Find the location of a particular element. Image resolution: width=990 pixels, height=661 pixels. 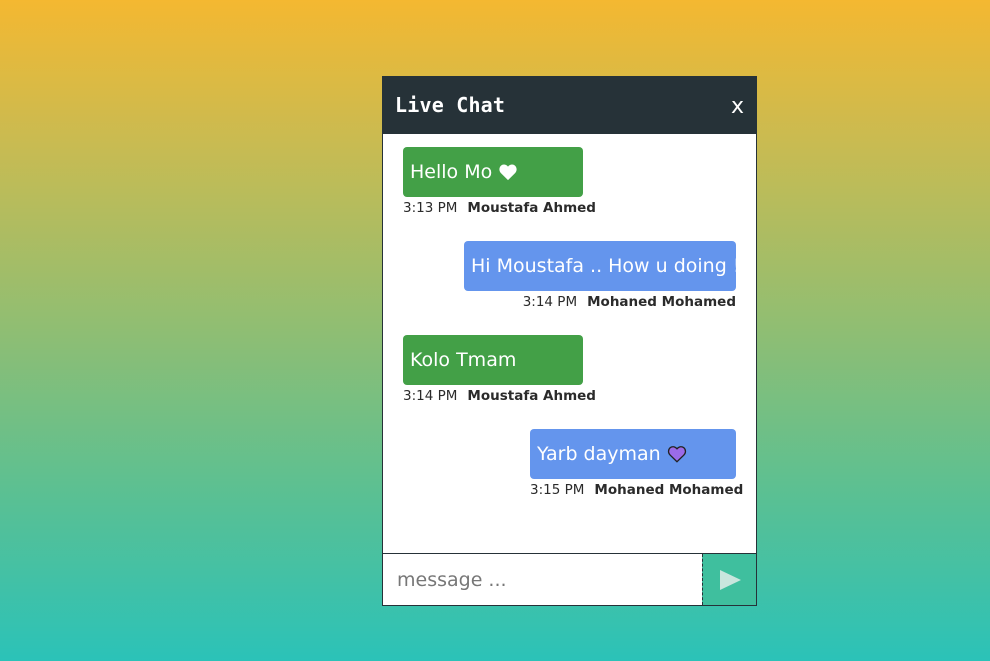

message-item: Kolo Tmam 3:14 PM Moustafa Ahmed is located at coordinates (499, 369).